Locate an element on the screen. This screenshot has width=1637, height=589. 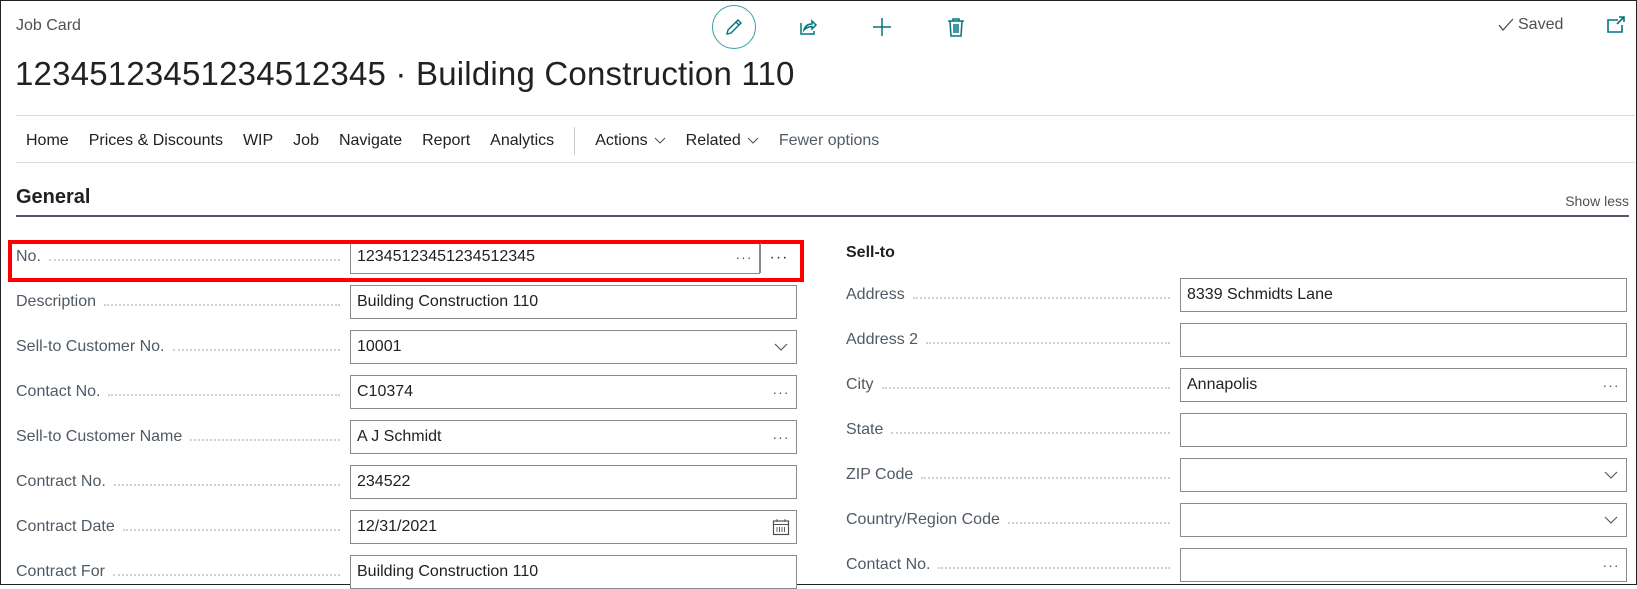
tab-home: Home is located at coordinates (47, 141).